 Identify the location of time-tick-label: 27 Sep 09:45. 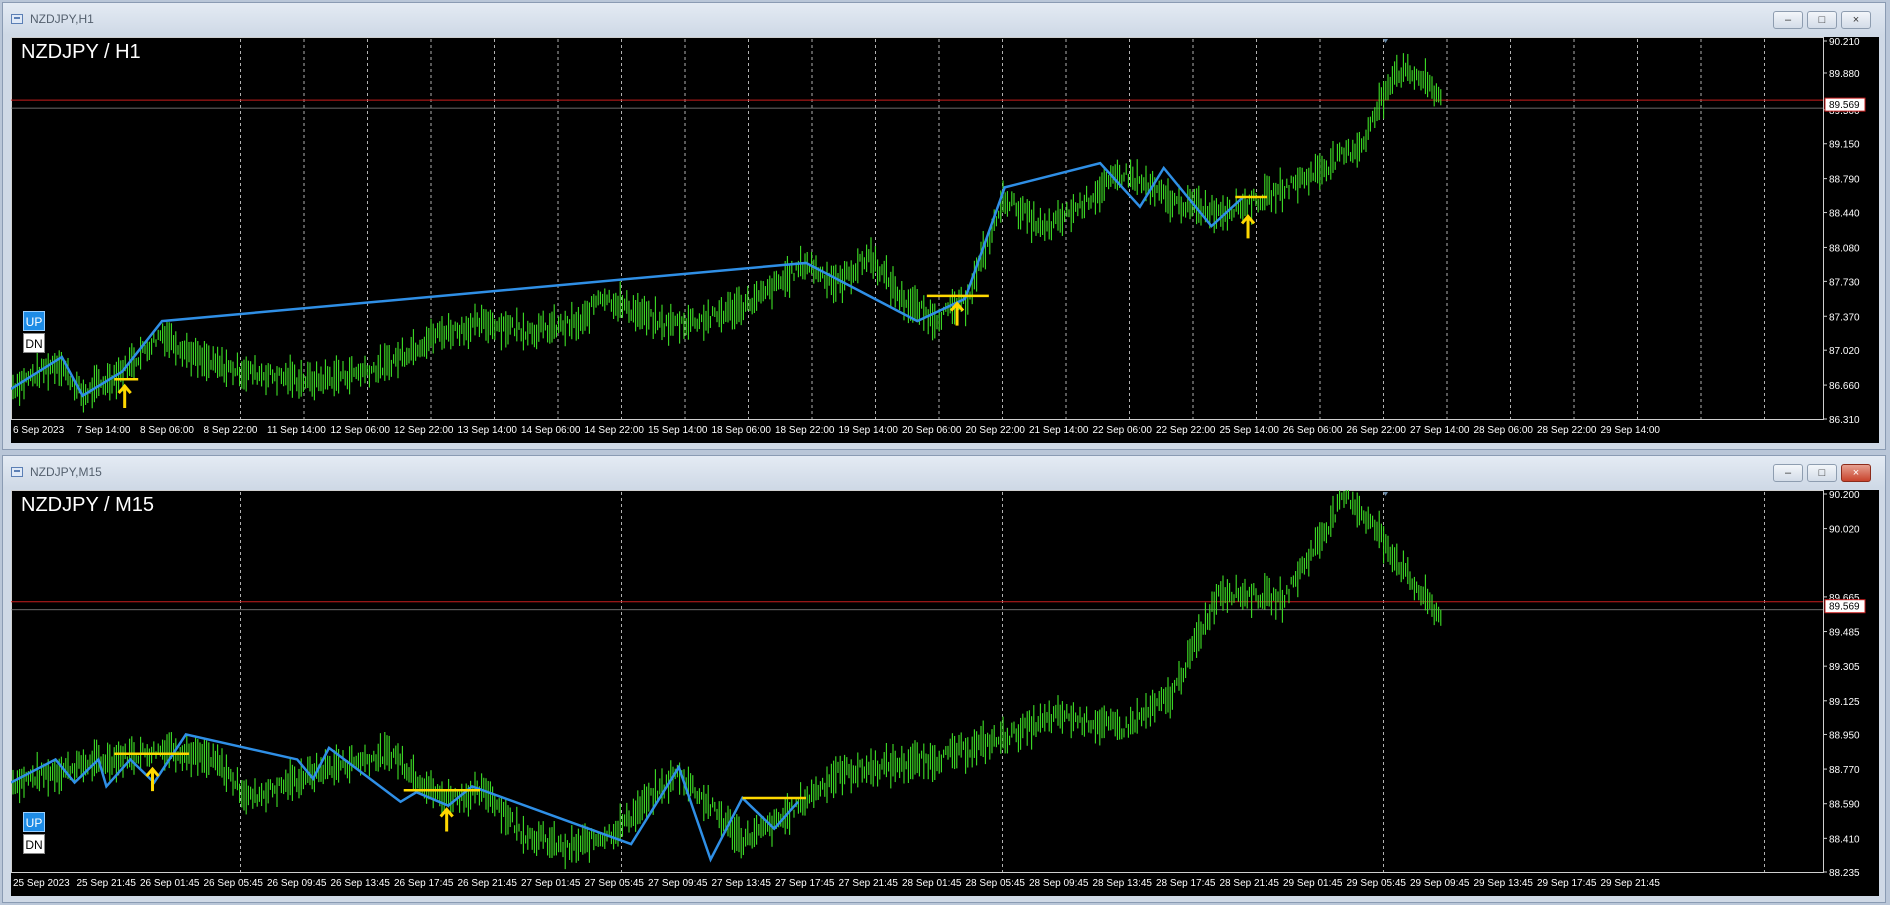
(678, 883).